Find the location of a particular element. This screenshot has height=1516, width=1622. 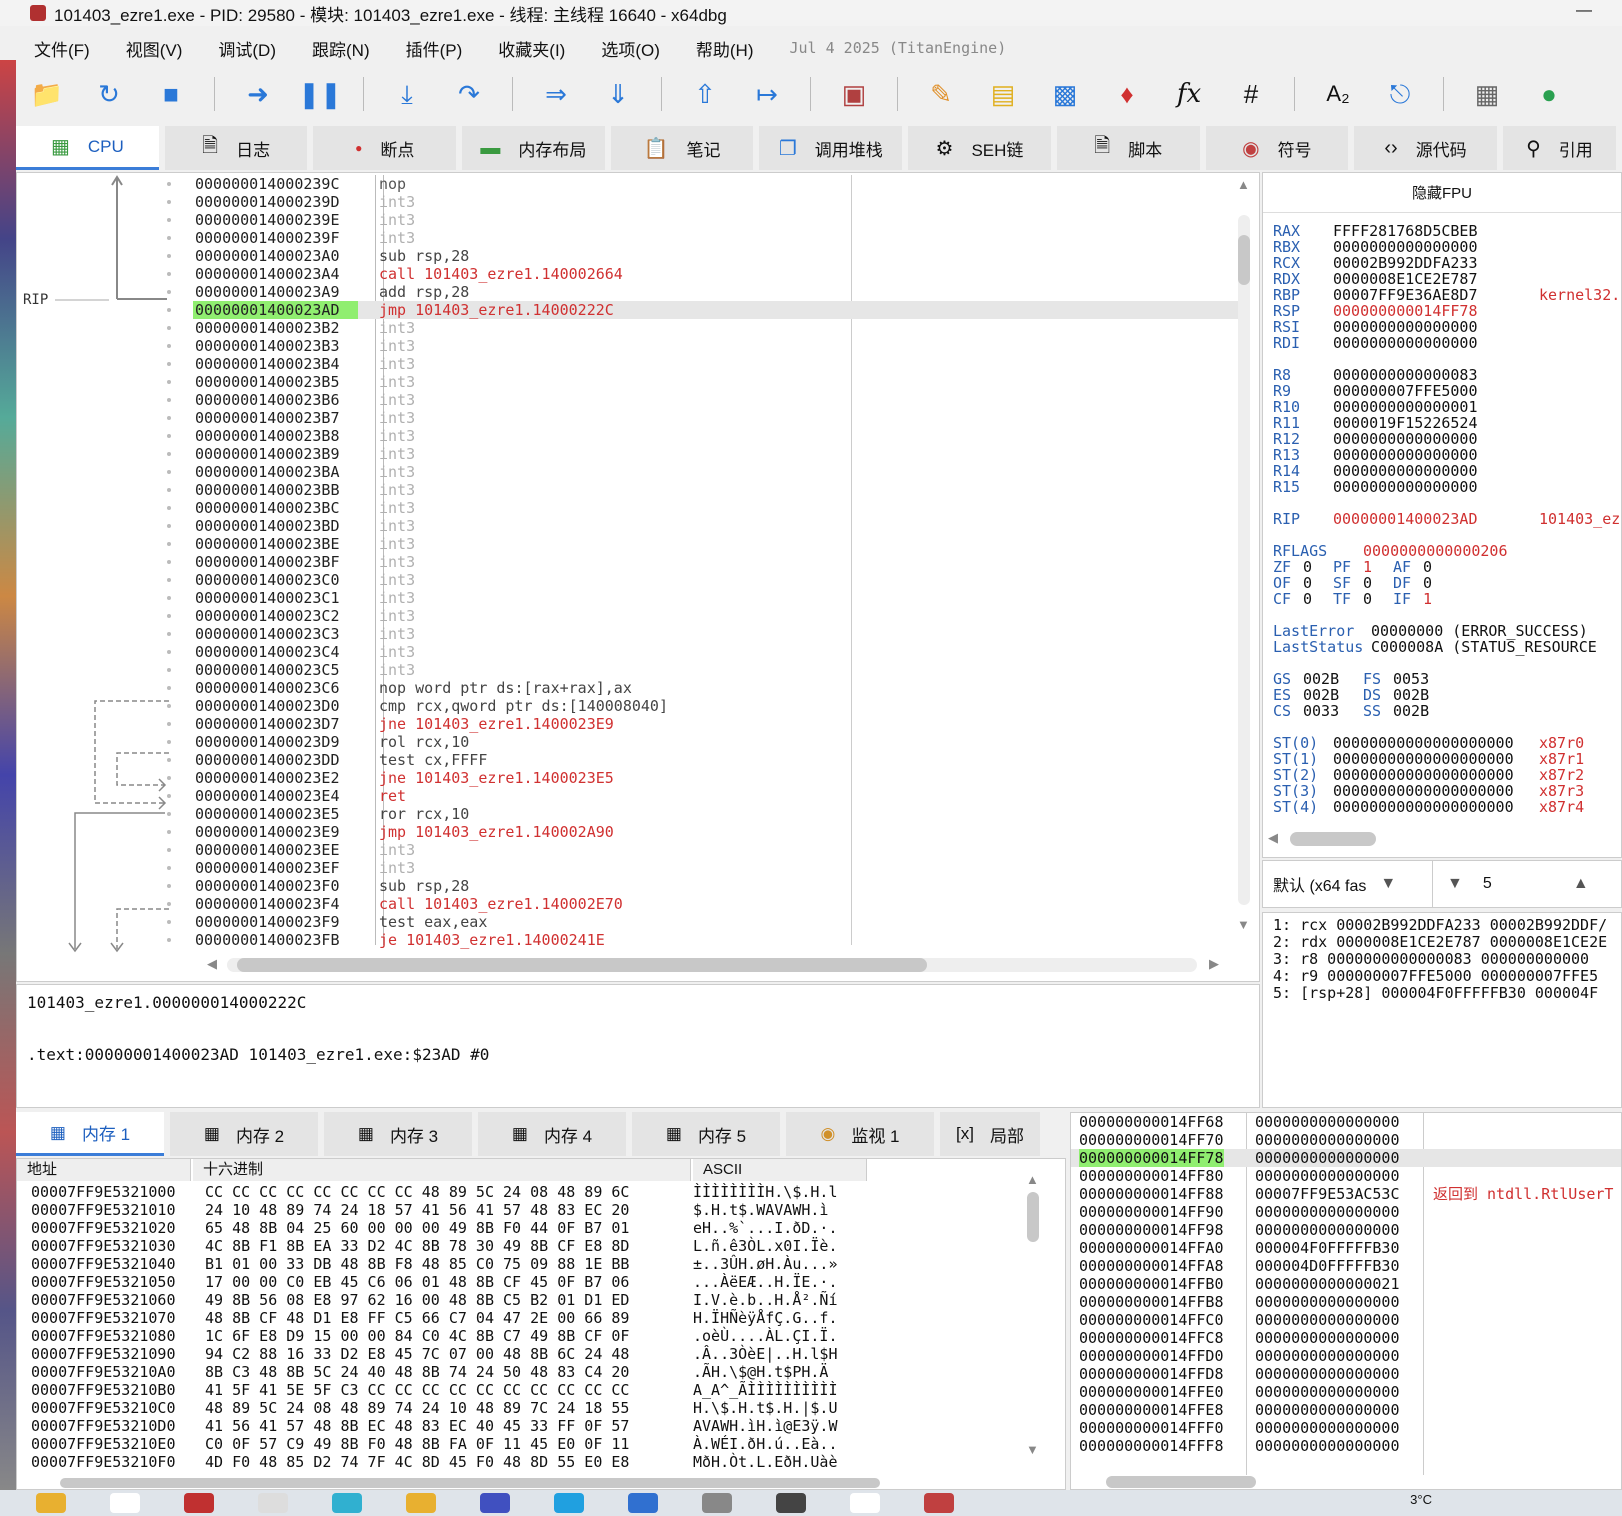

tab-watch-1: ◉ 监视 1 is located at coordinates (860, 1134).